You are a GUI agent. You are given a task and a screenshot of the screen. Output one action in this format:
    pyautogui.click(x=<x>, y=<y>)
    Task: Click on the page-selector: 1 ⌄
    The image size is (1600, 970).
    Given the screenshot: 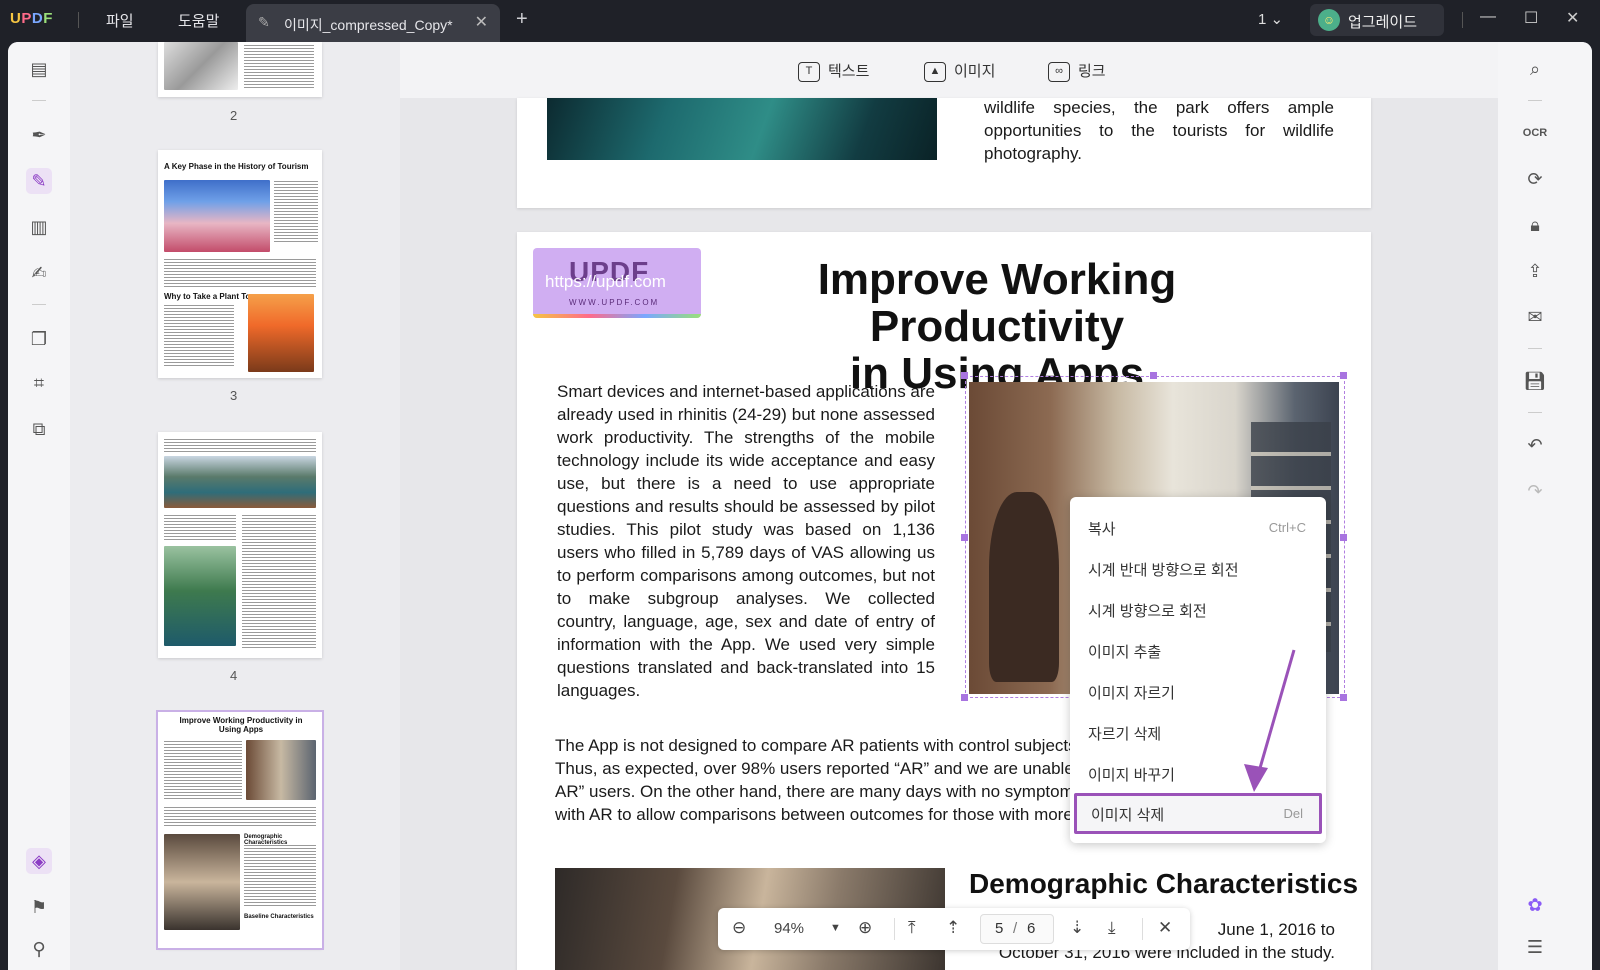 What is the action you would take?
    pyautogui.click(x=1270, y=19)
    